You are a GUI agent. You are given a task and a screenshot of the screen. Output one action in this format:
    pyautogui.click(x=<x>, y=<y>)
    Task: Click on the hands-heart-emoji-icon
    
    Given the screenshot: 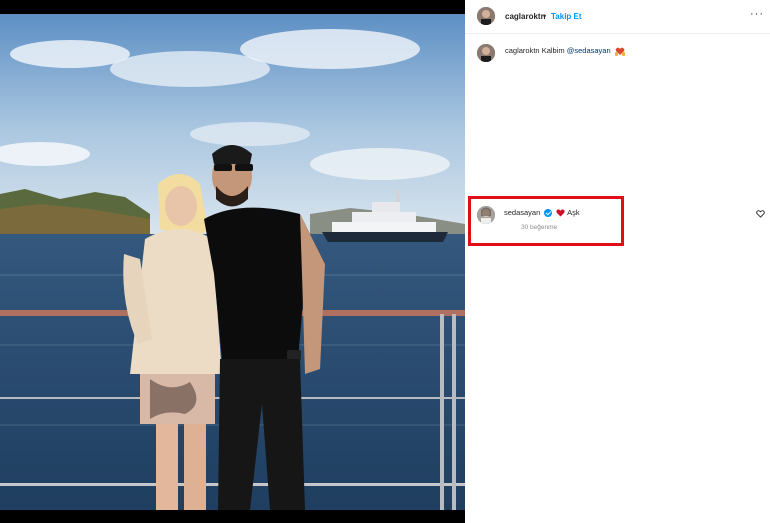 What is the action you would take?
    pyautogui.click(x=619, y=51)
    